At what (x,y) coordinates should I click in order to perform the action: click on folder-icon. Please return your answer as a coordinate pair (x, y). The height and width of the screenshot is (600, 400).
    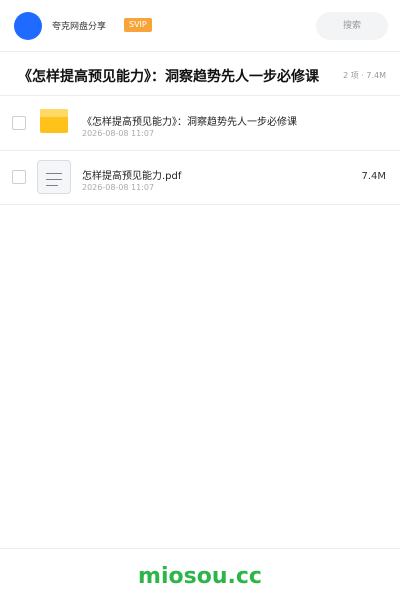
    Looking at the image, I should click on (54, 121).